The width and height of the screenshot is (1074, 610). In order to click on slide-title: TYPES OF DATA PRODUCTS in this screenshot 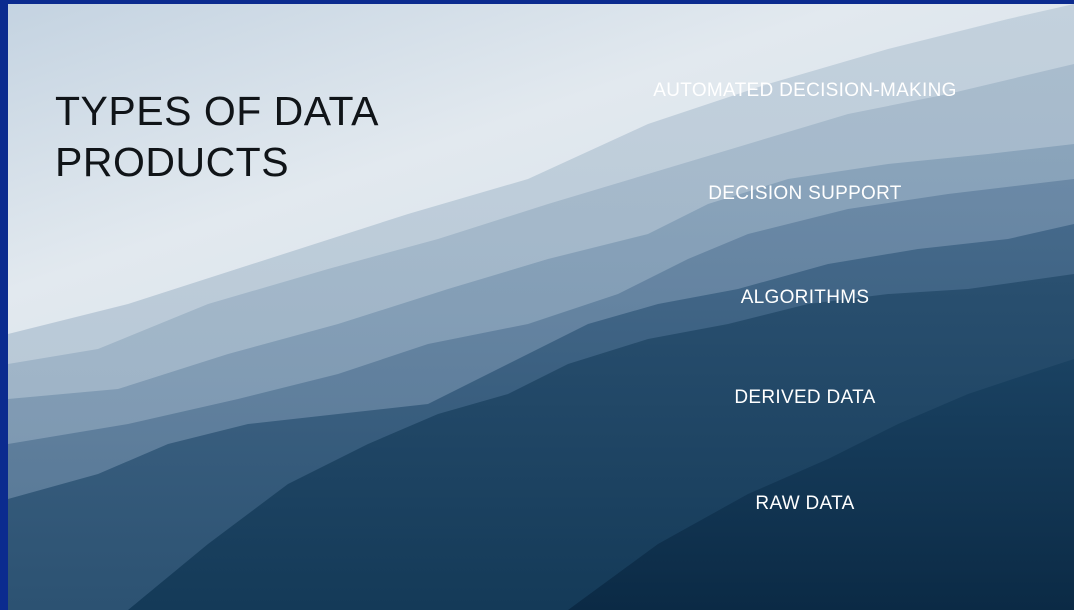, I will do `click(217, 137)`.